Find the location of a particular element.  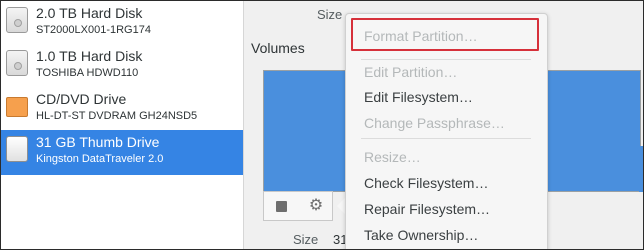

drive-name: 2.0 TB Hard Disk is located at coordinates (89, 13).